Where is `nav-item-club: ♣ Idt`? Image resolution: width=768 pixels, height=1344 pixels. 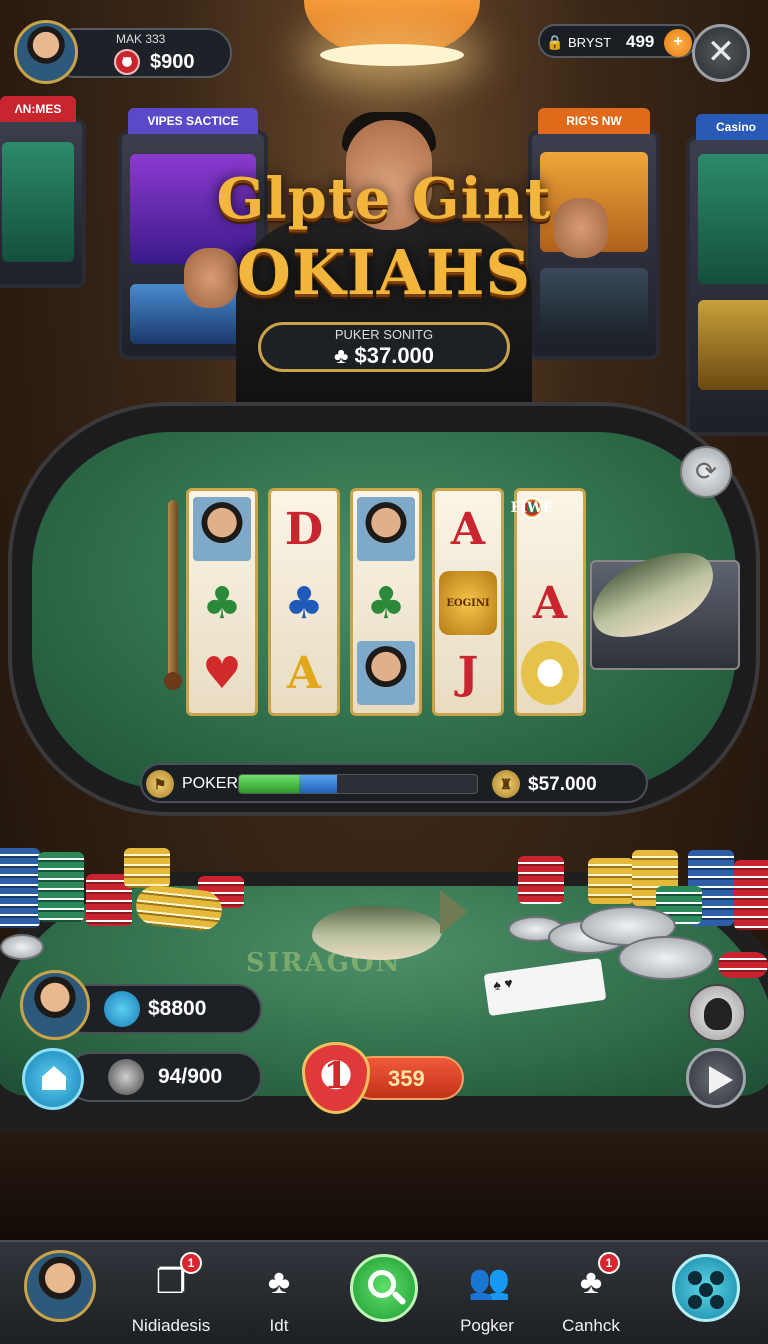
nav-item-club: ♣ Idt is located at coordinates (279, 1297).